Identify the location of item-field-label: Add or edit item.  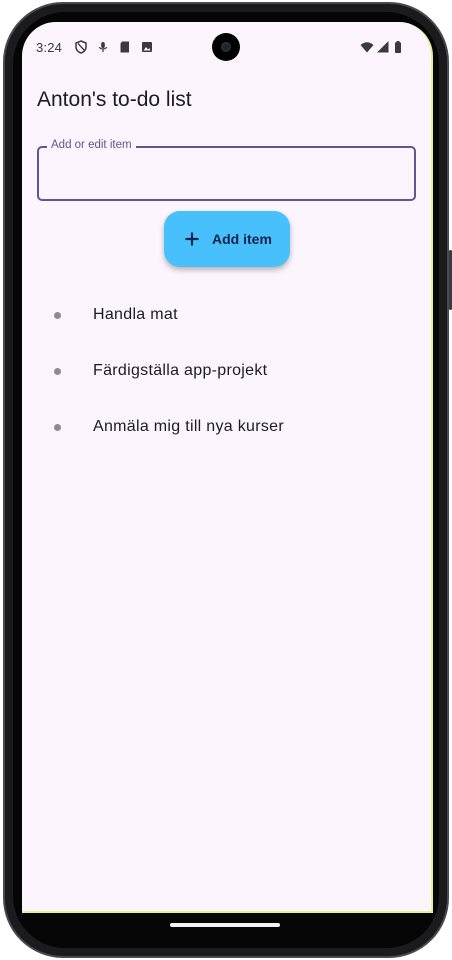
(91, 145).